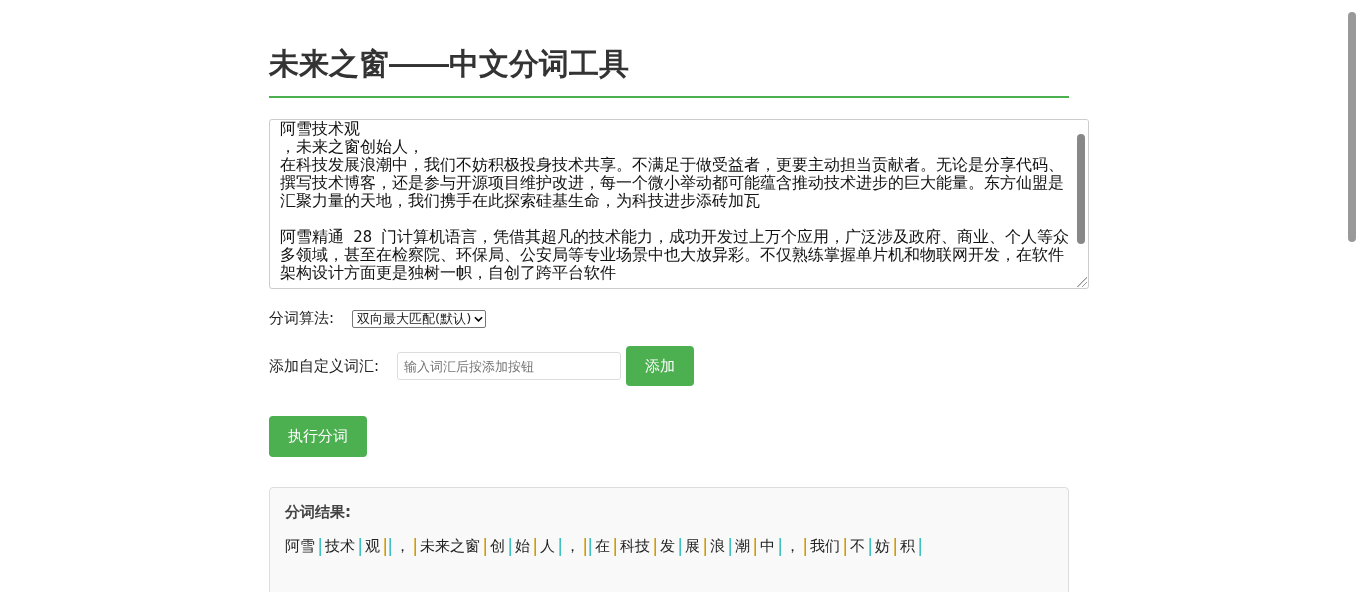 Image resolution: width=1359 pixels, height=592 pixels. I want to click on word-token: 技术, so click(340, 546).